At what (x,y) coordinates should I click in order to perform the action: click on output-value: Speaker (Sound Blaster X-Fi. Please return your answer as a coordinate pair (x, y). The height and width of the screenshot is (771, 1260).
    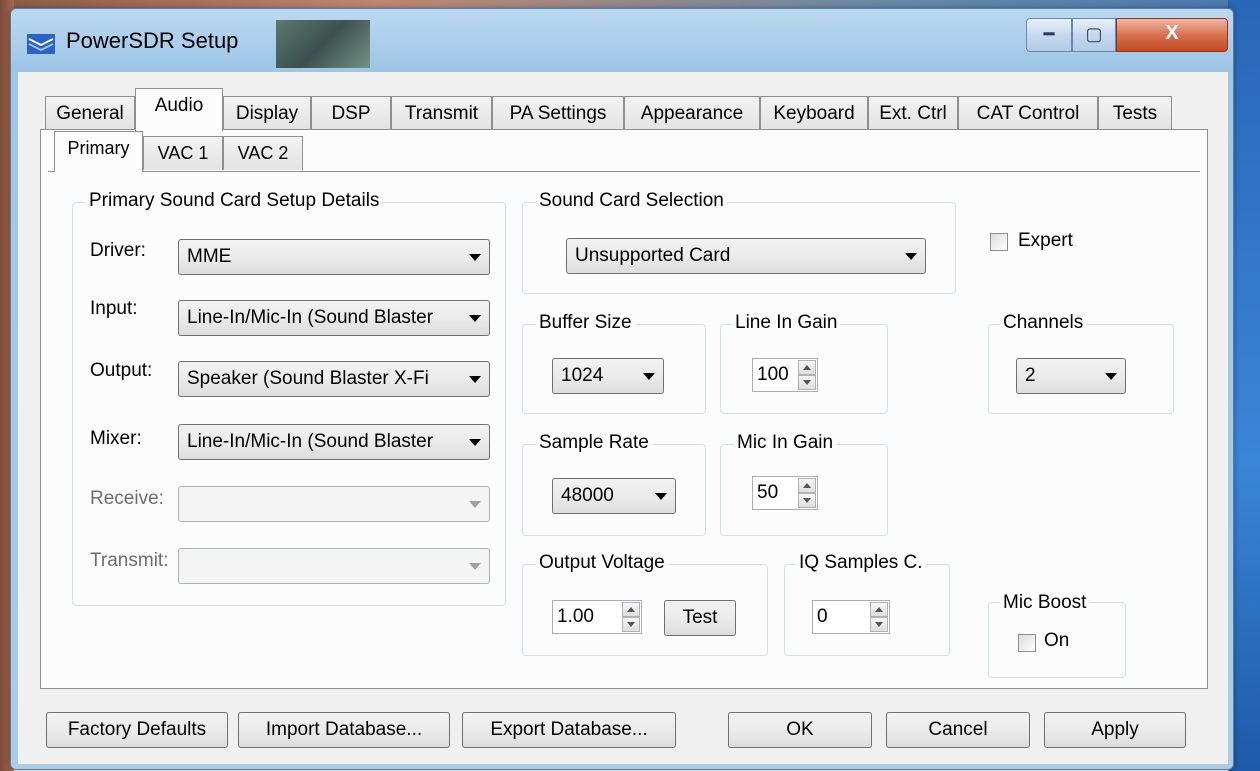
    Looking at the image, I should click on (308, 378).